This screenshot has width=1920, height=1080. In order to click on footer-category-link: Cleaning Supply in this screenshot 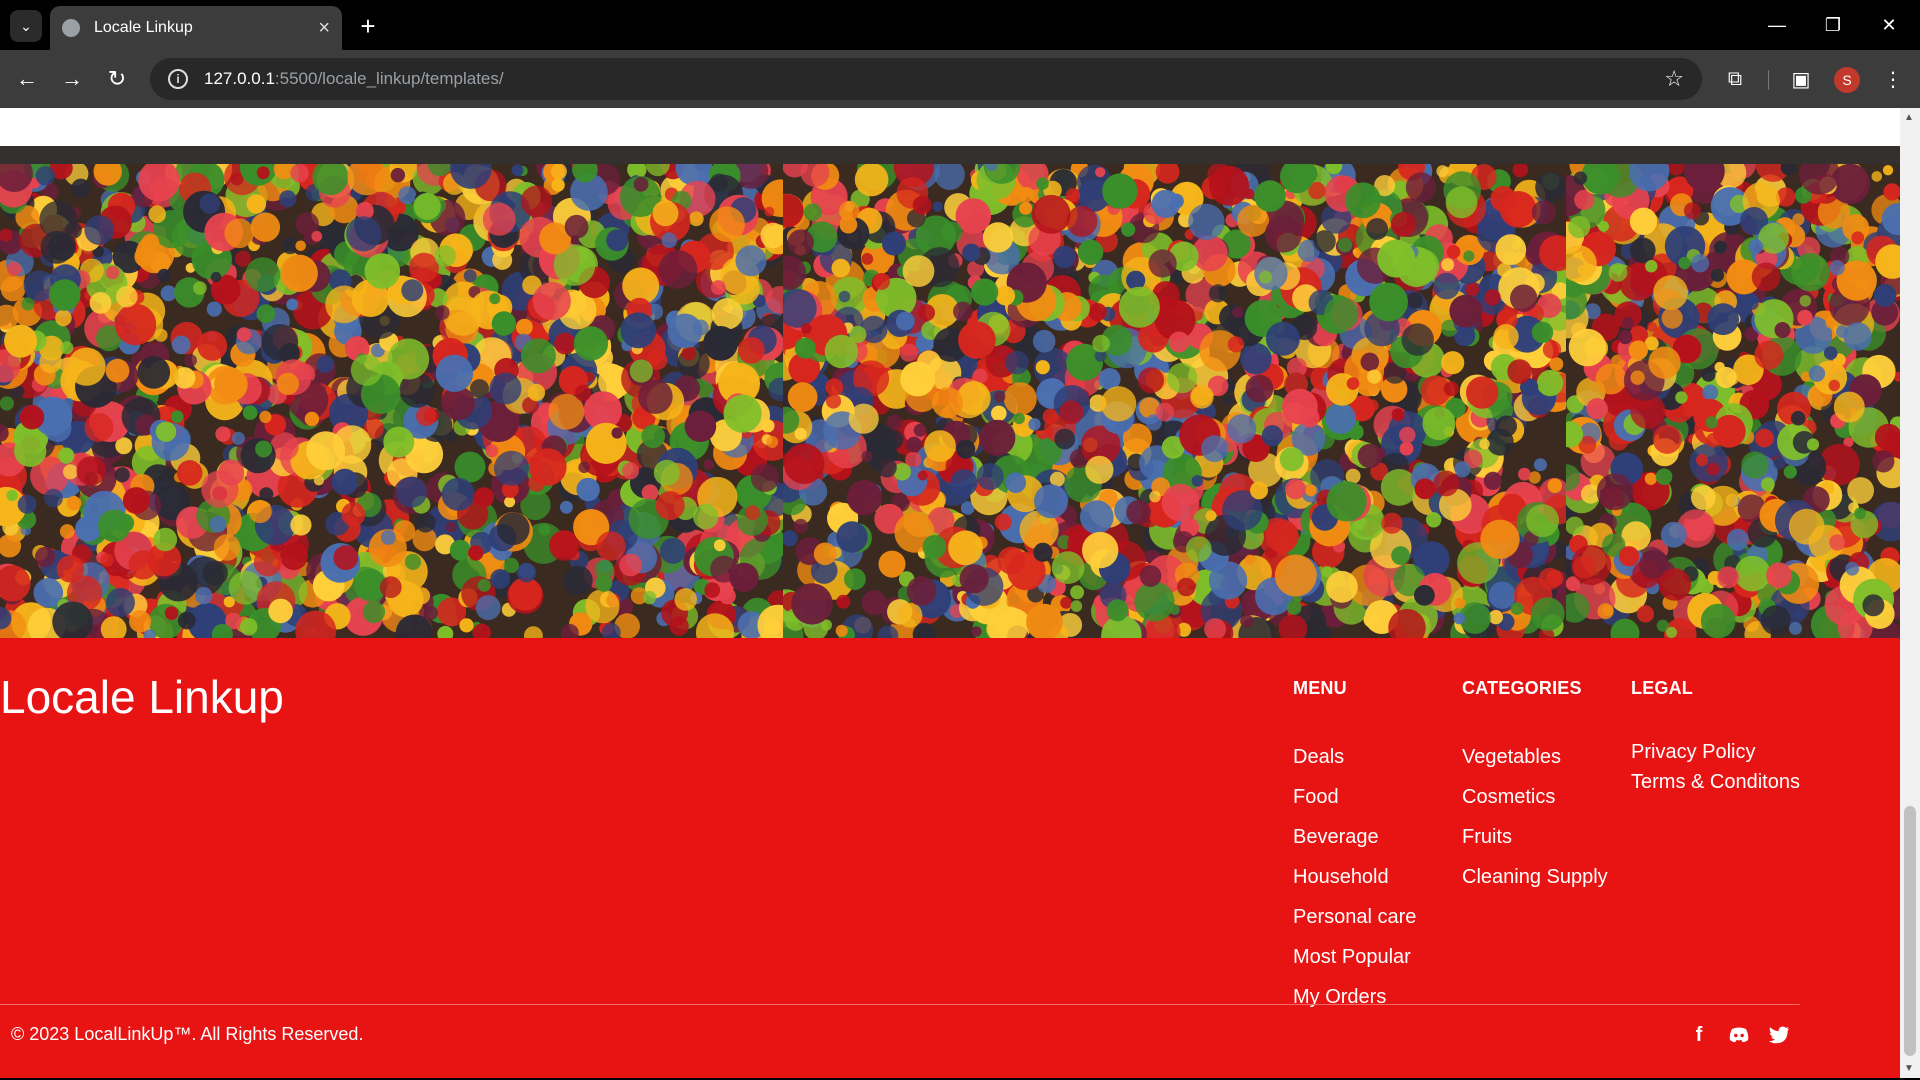, I will do `click(1535, 877)`.